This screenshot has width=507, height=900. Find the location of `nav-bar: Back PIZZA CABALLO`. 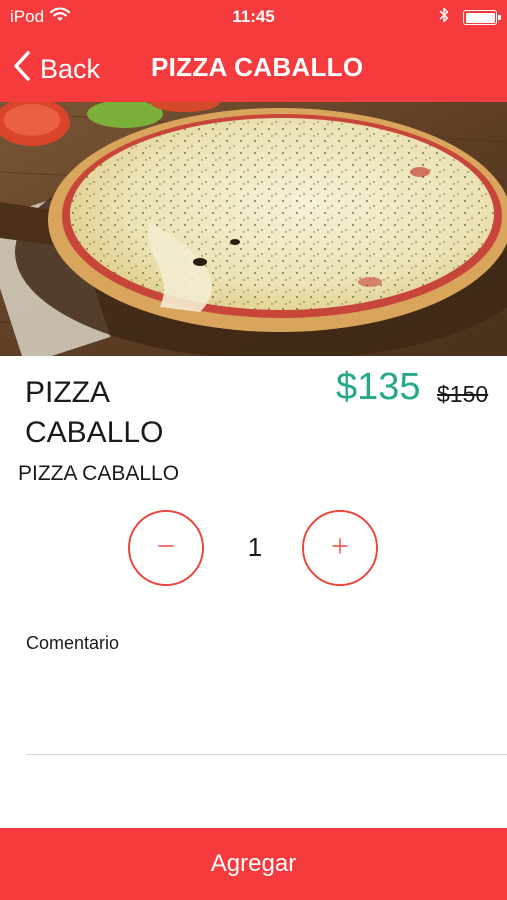

nav-bar: Back PIZZA CABALLO is located at coordinates (253, 68).